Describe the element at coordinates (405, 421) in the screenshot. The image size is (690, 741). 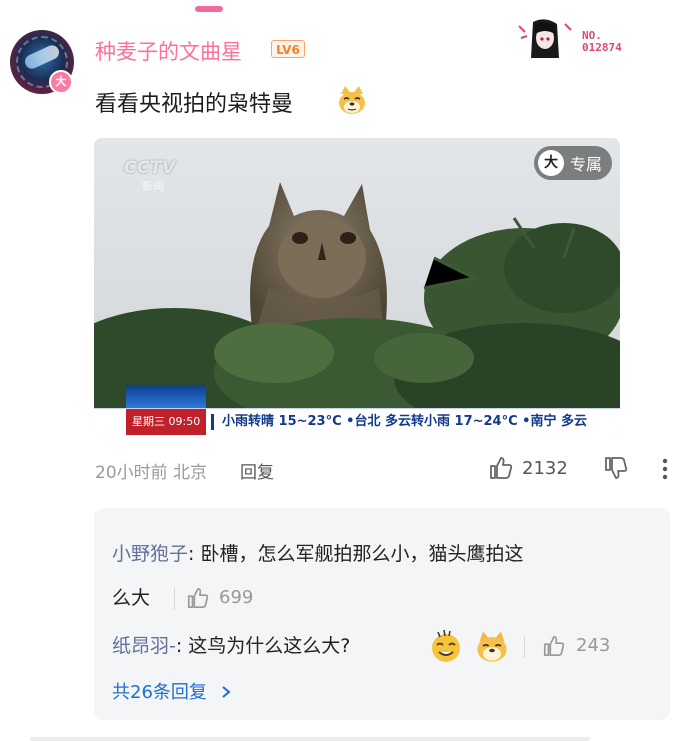
I see `ticker-text: 小雨转晴 15~23°C •台北 多云转小雨 17~24°C •南宁 多云` at that location.